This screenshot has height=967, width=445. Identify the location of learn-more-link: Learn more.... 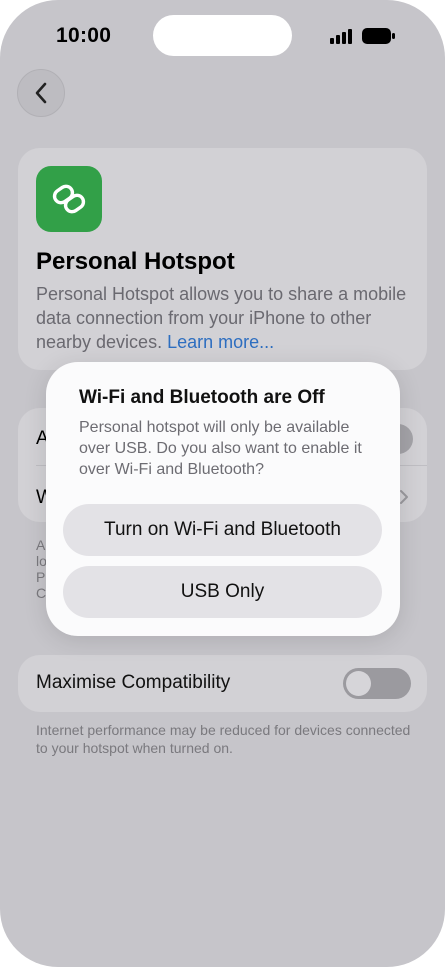
(220, 342).